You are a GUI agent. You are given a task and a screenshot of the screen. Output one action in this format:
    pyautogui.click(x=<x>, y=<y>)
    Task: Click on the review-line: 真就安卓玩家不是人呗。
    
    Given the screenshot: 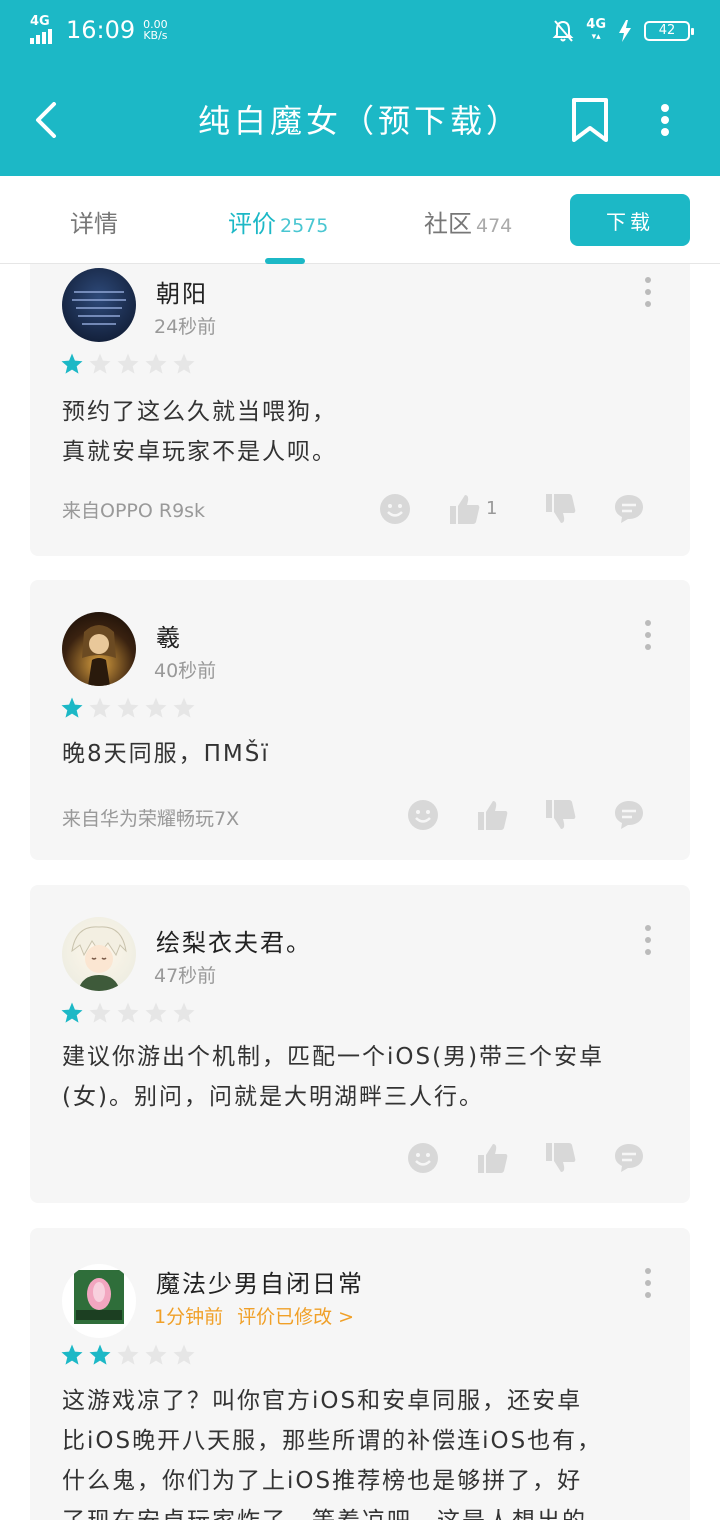 What is the action you would take?
    pyautogui.click(x=199, y=452)
    